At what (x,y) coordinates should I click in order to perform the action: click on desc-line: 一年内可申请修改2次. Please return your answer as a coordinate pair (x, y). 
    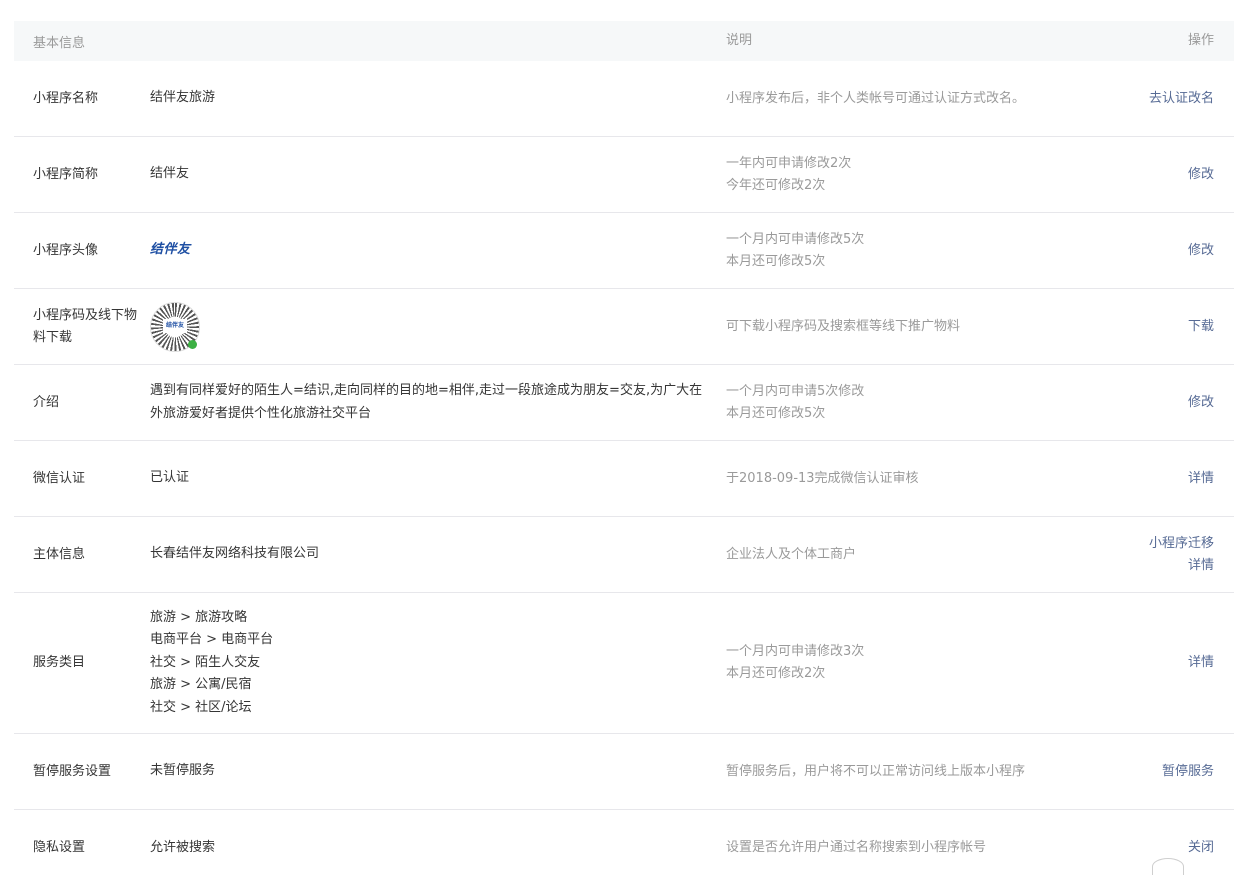
    Looking at the image, I should click on (789, 163).